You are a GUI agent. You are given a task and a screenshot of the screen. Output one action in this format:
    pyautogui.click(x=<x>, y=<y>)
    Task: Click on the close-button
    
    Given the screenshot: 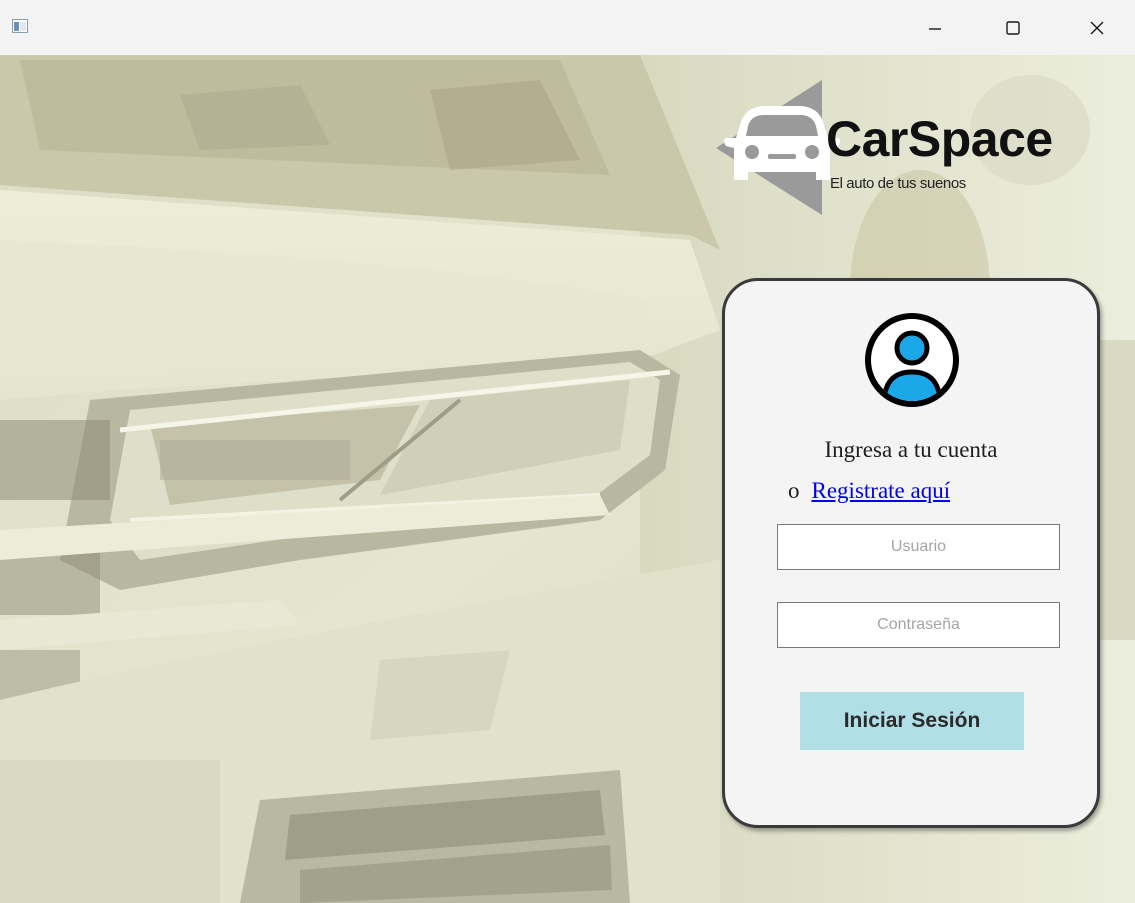 What is the action you would take?
    pyautogui.click(x=1097, y=27)
    